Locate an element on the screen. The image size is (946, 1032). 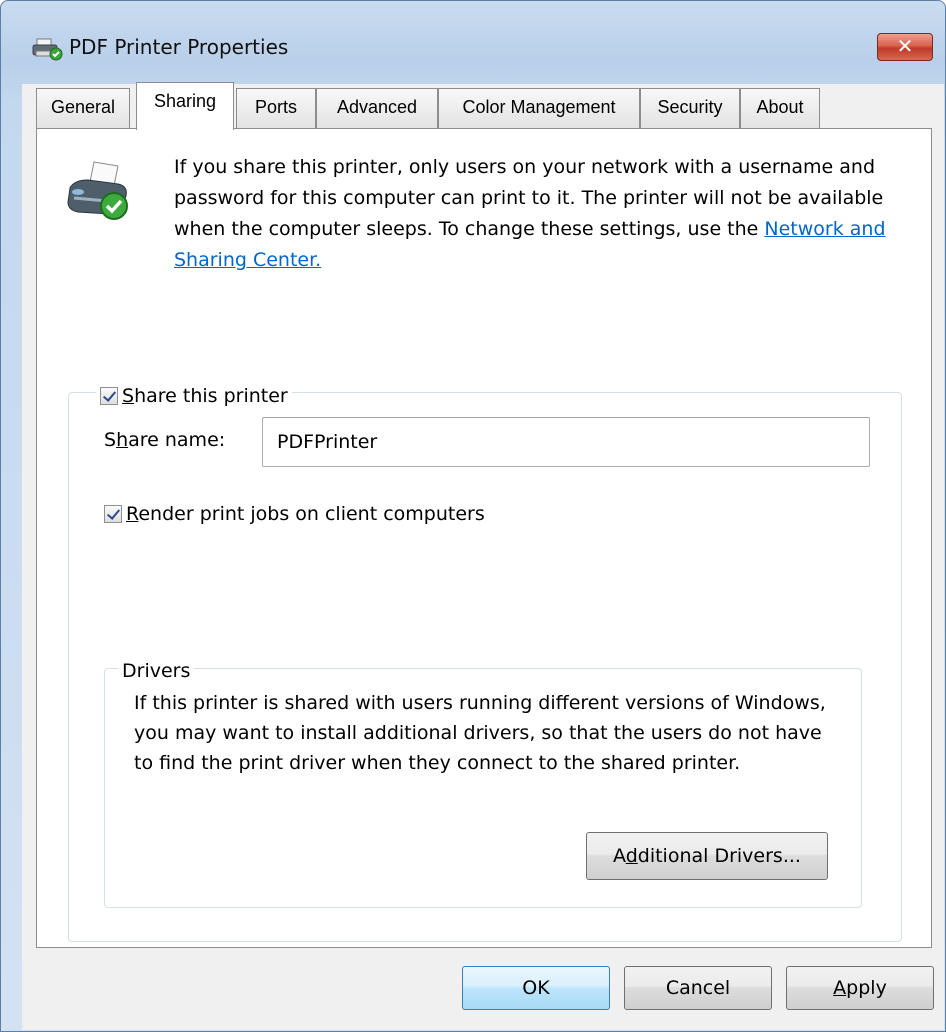
share-name-input is located at coordinates (566, 442).